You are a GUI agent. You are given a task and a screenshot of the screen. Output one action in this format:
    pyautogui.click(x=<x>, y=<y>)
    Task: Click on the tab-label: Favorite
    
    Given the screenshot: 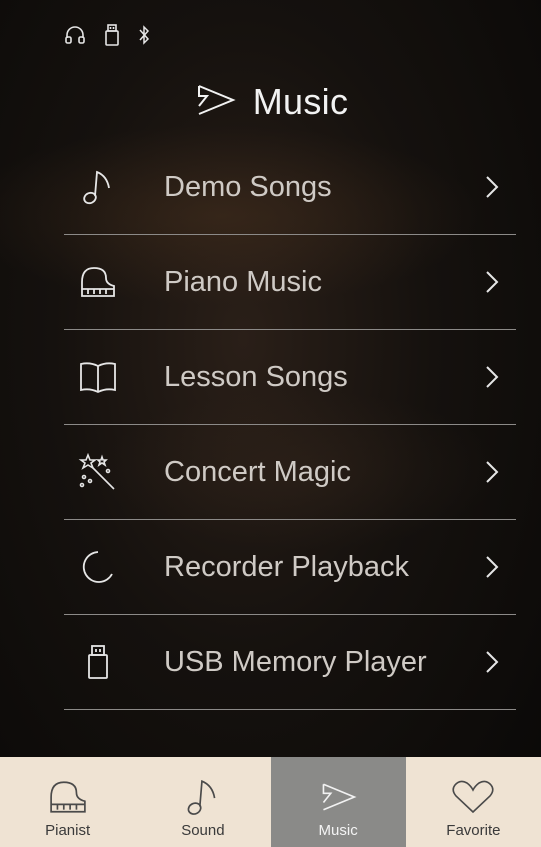 What is the action you would take?
    pyautogui.click(x=473, y=830)
    